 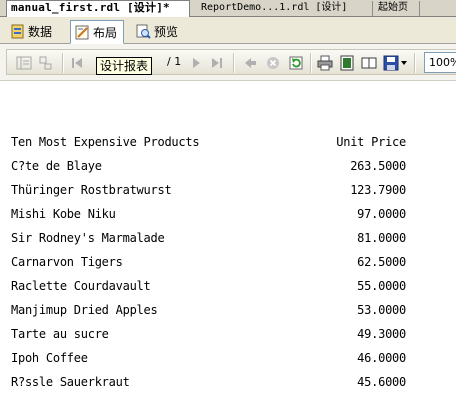 What do you see at coordinates (208, 262) in the screenshot?
I see `table-row: Carnarvon Tigers 62.5000` at bounding box center [208, 262].